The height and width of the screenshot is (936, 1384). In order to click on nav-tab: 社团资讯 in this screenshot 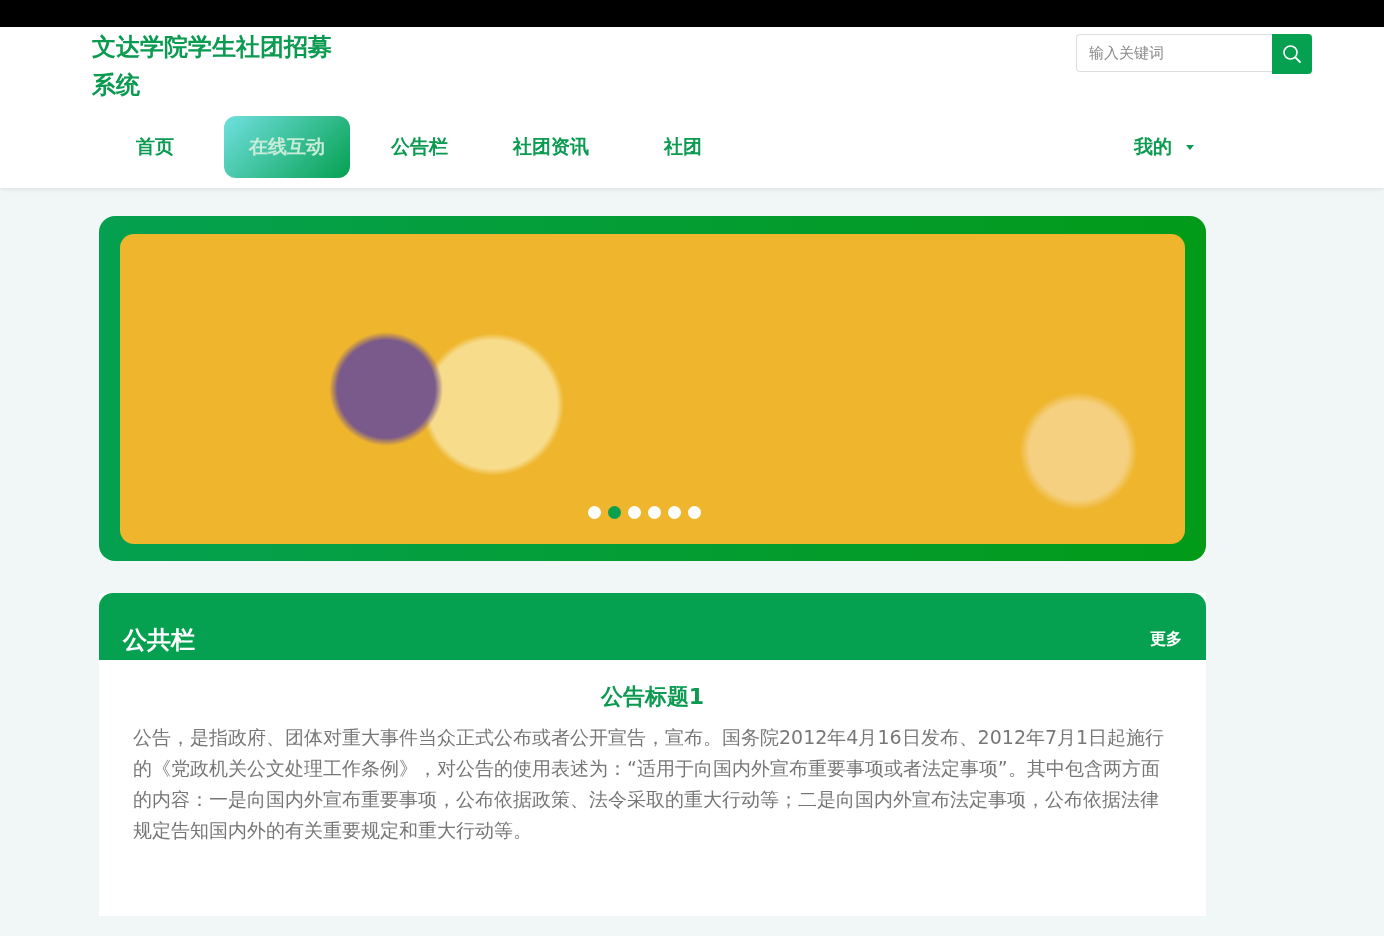, I will do `click(551, 147)`.